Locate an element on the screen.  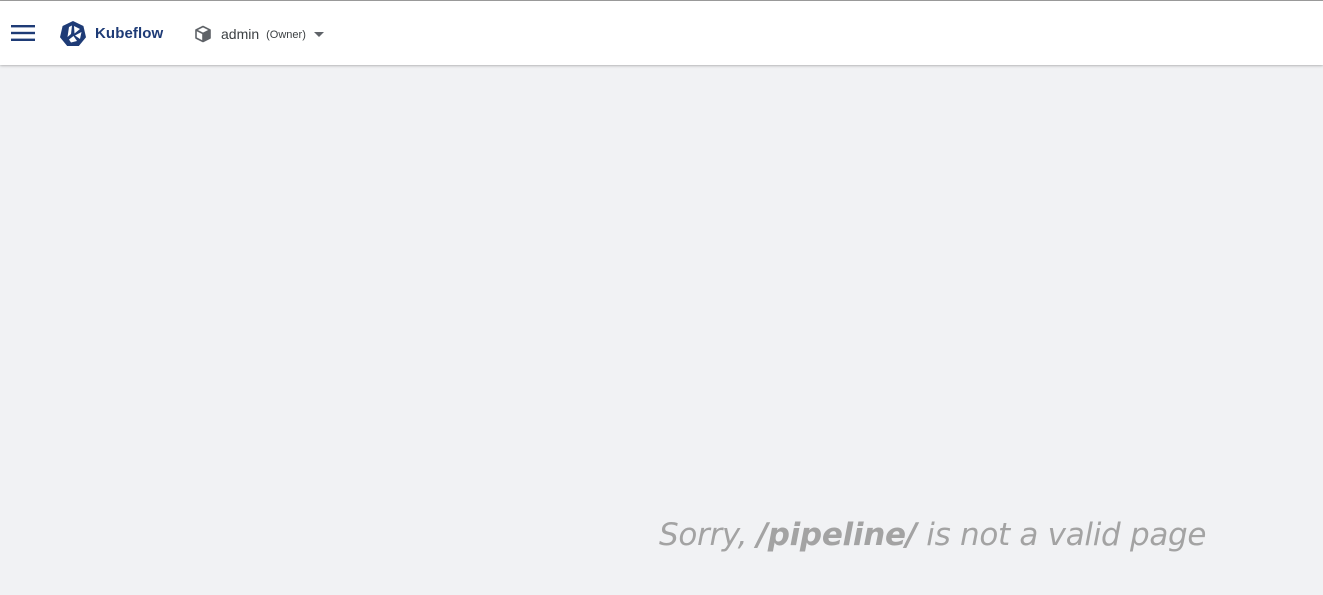
top-app-bar: Kubeflow admin (Owner) is located at coordinates (661, 33).